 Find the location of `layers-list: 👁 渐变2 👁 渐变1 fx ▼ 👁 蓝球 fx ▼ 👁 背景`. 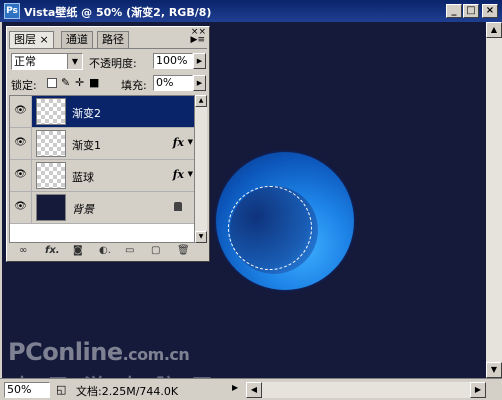

layers-list: 👁 渐变2 👁 渐变1 fx ▼ 👁 蓝球 fx ▼ 👁 背景 is located at coordinates (102, 169).